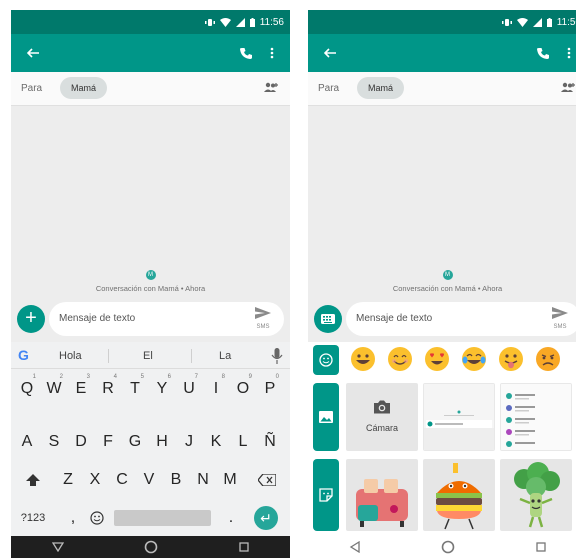 This screenshot has width=576, height=558. What do you see at coordinates (363, 359) in the screenshot?
I see `grinning-face-emoji` at bounding box center [363, 359].